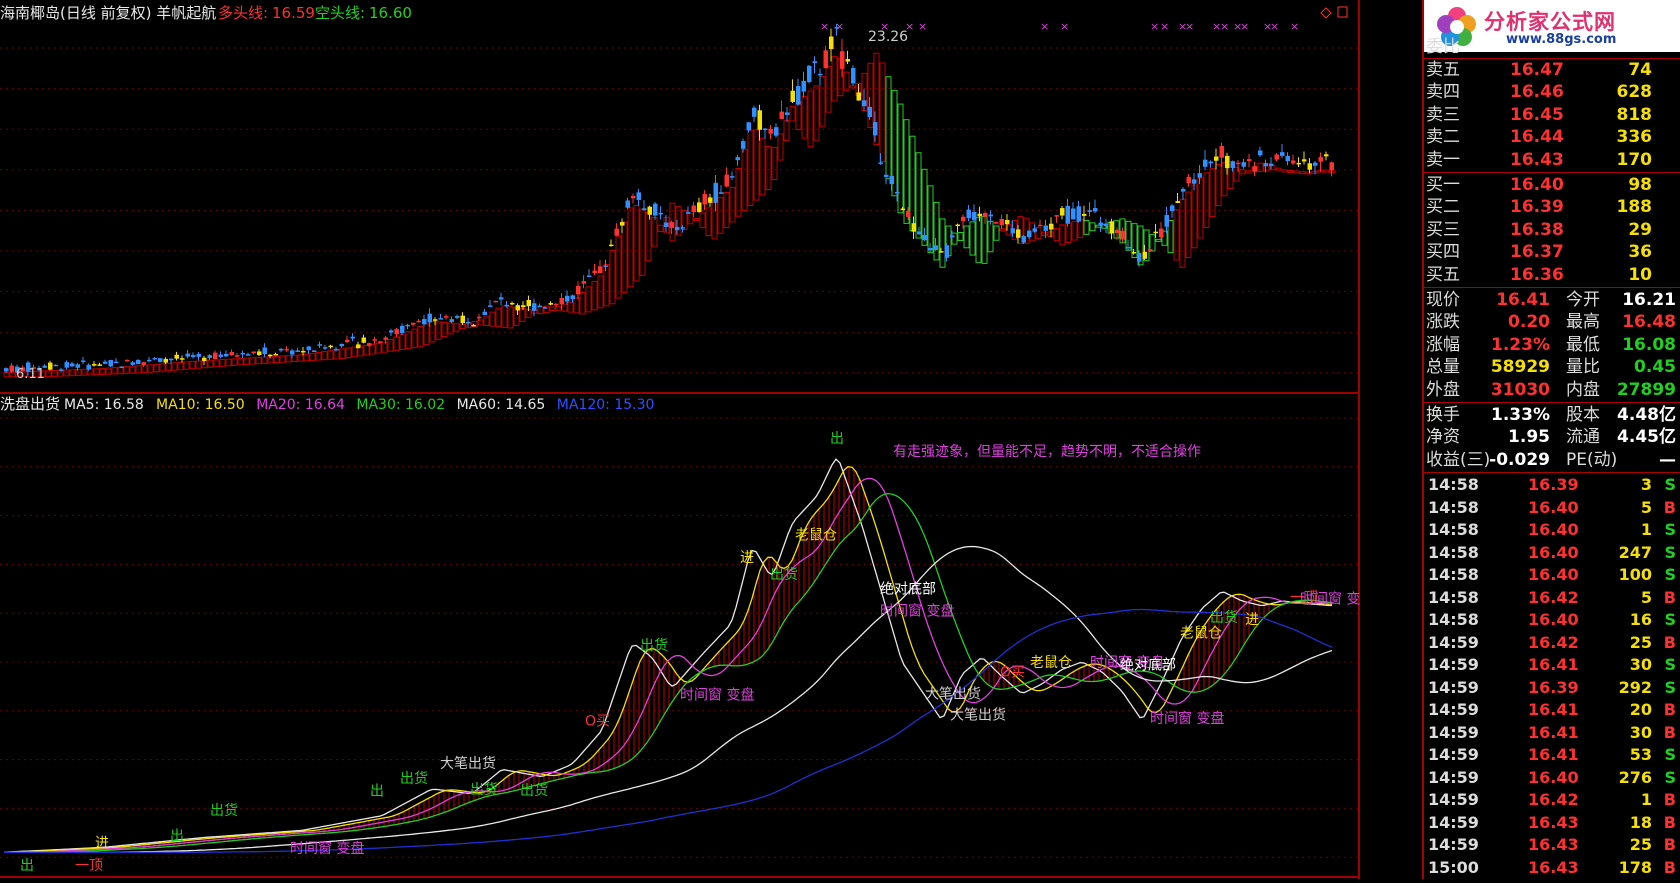 The width and height of the screenshot is (1680, 883). What do you see at coordinates (1443, 229) in the screenshot?
I see `bid-label: 买三` at bounding box center [1443, 229].